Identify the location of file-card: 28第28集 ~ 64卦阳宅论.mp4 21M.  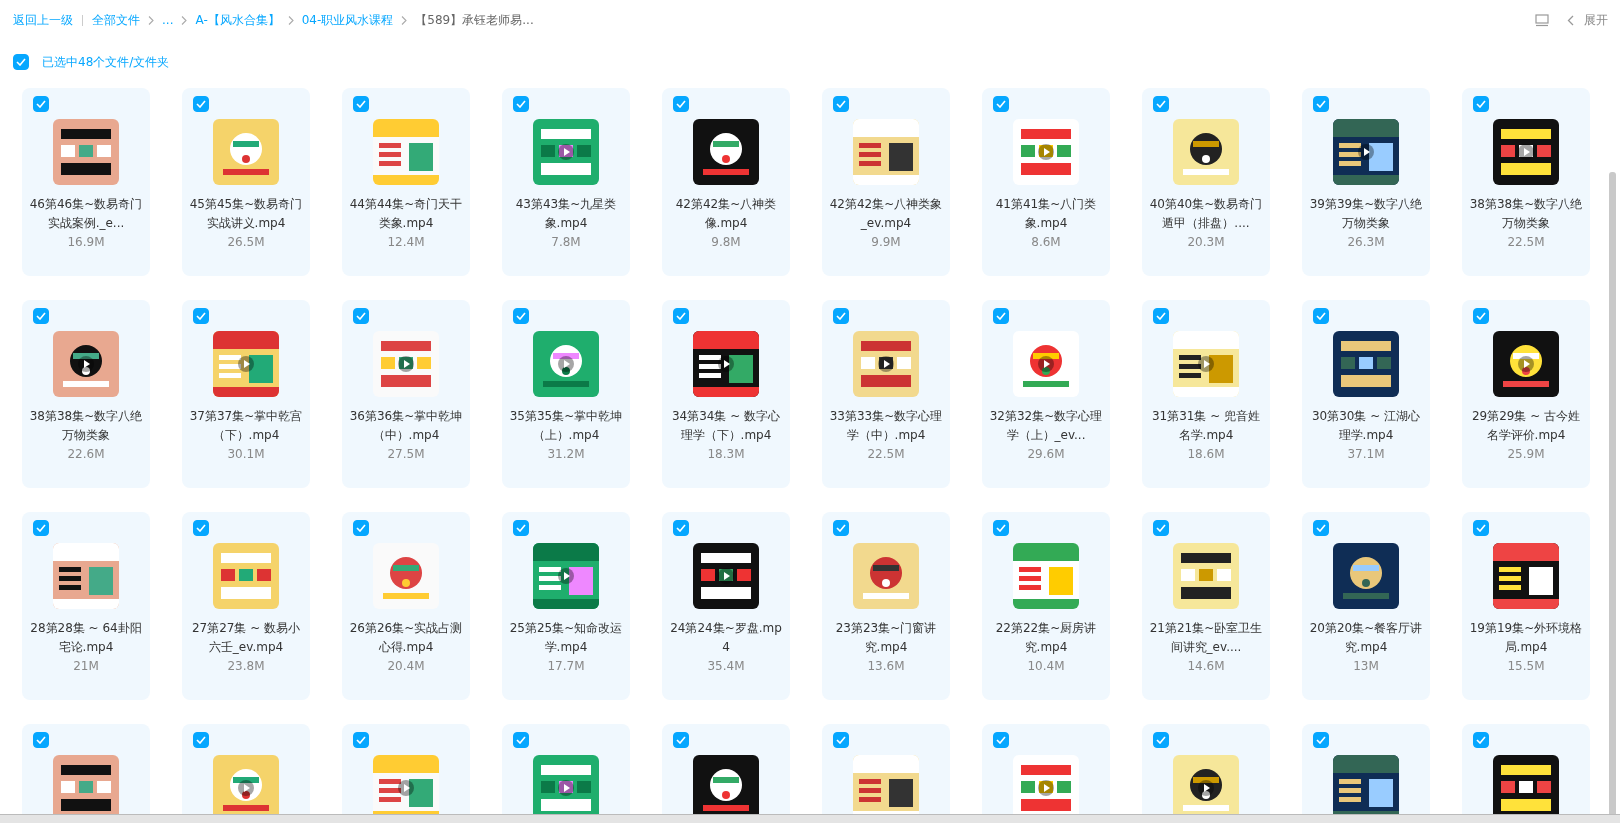
(86, 606).